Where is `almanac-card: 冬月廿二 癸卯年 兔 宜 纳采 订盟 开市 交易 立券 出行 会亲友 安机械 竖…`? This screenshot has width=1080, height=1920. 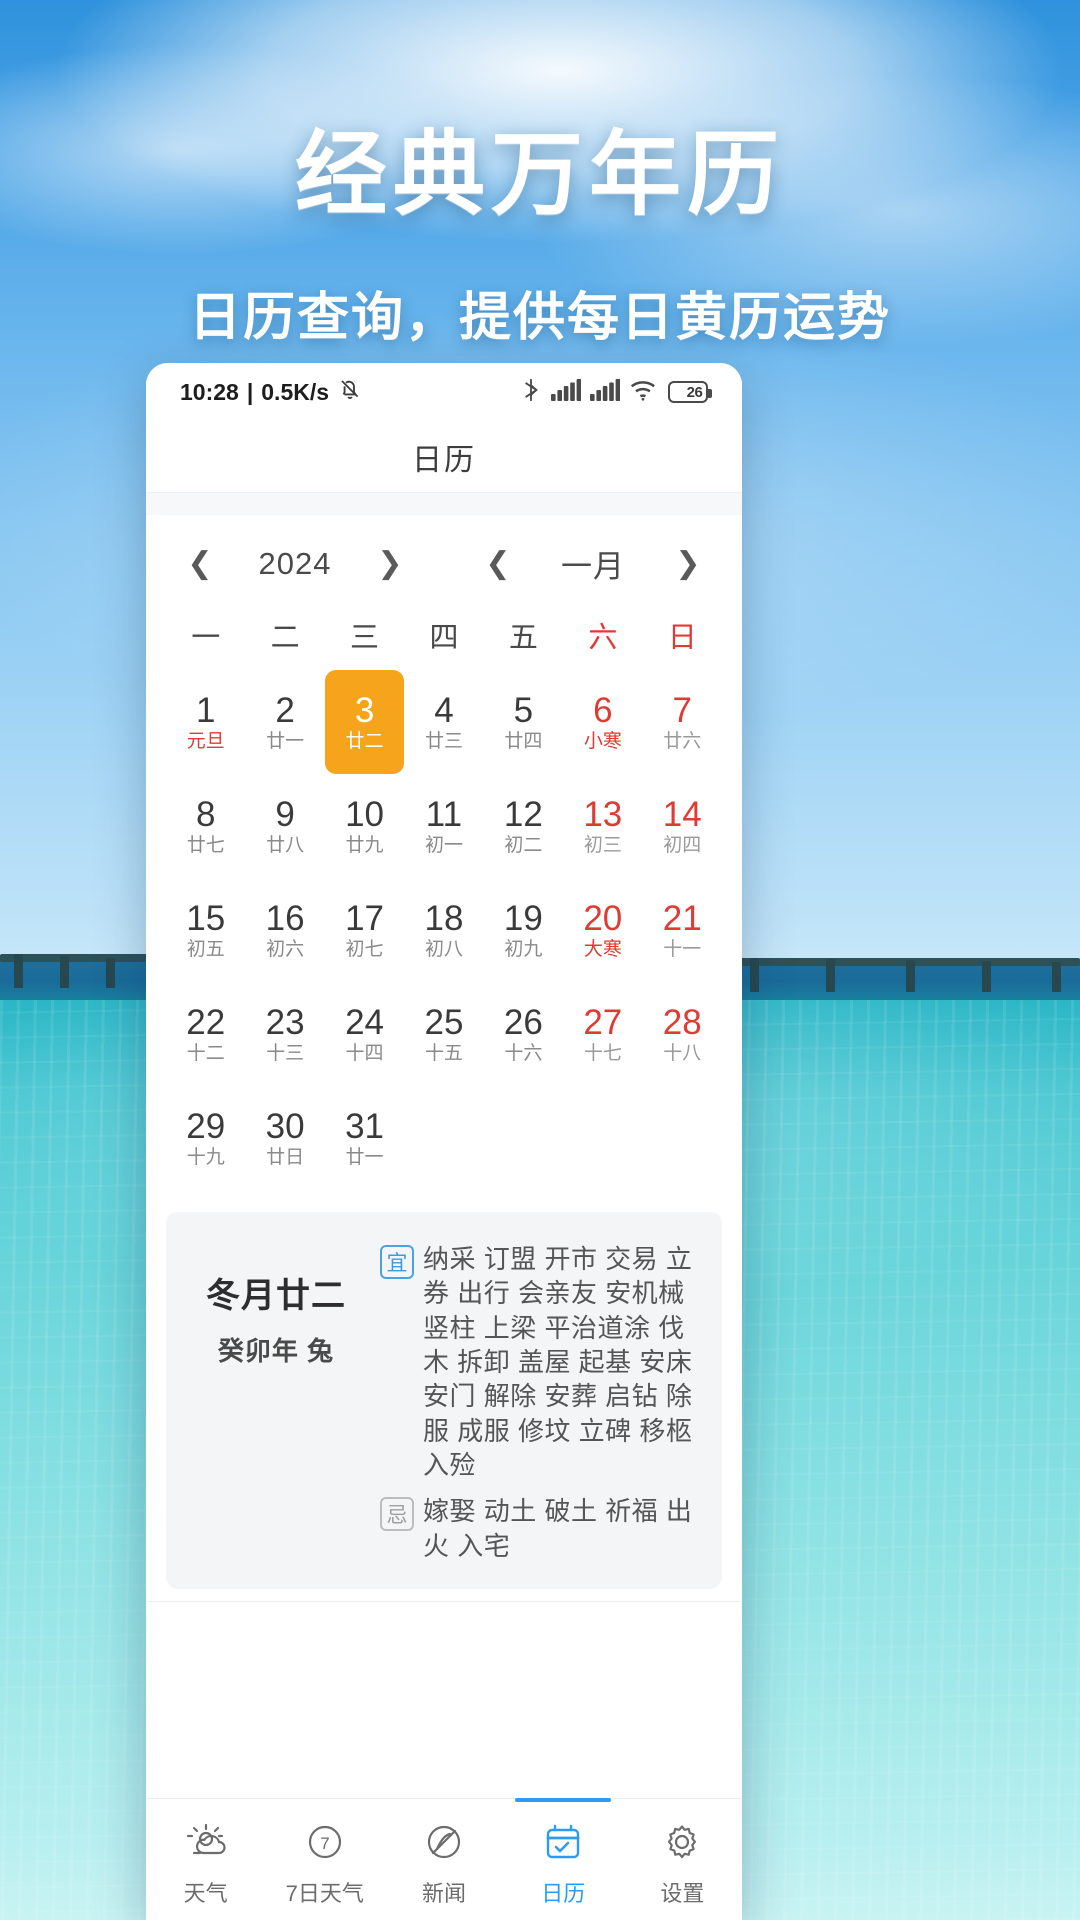
almanac-card: 冬月廿二 癸卯年 兔 宜 纳采 订盟 开市 交易 立券 出行 会亲友 安机械 竖… is located at coordinates (444, 1400).